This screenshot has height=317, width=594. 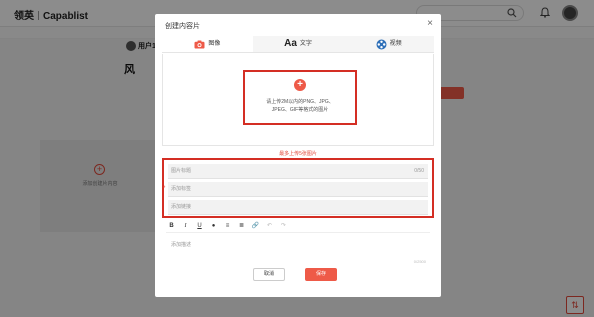 I want to click on title-field: 图片标题 0/50, so click(x=298, y=171).